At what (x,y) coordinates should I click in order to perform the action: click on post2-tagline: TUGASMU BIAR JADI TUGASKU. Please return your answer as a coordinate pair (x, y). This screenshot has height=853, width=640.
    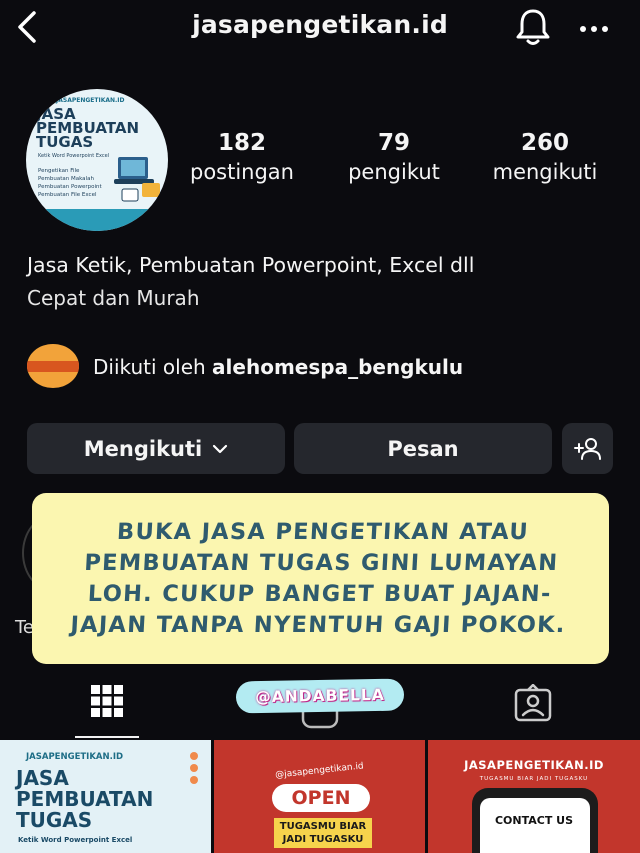
    Looking at the image, I should click on (323, 833).